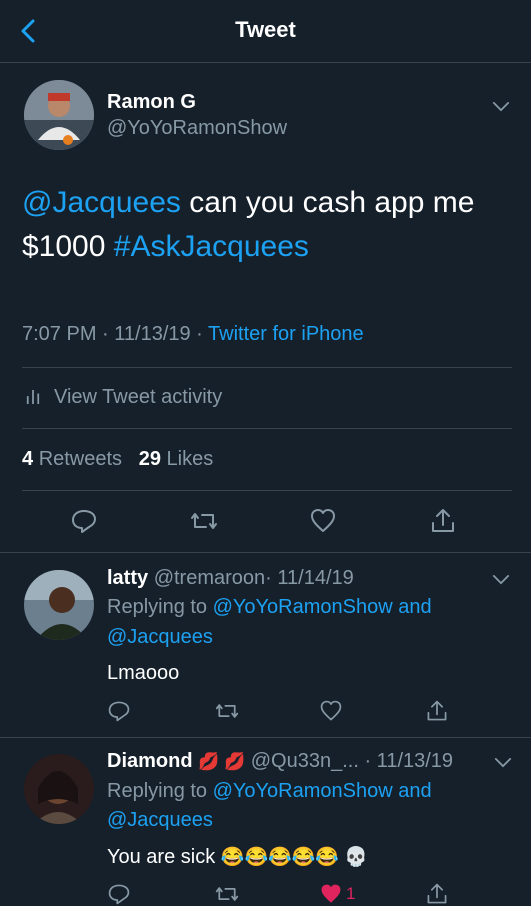 The image size is (531, 906). I want to click on tweet-amount: $1000, so click(64, 246).